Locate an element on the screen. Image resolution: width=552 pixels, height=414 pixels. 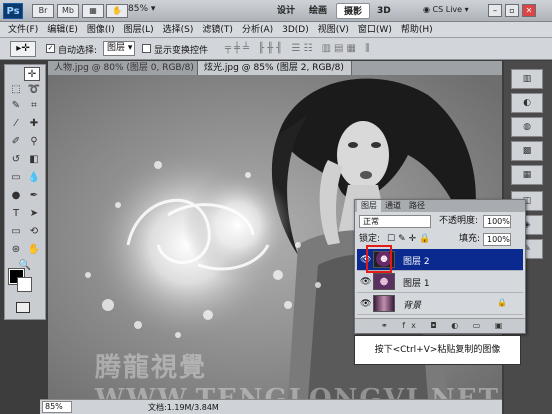
opacity-field: 100% is located at coordinates (497, 221).